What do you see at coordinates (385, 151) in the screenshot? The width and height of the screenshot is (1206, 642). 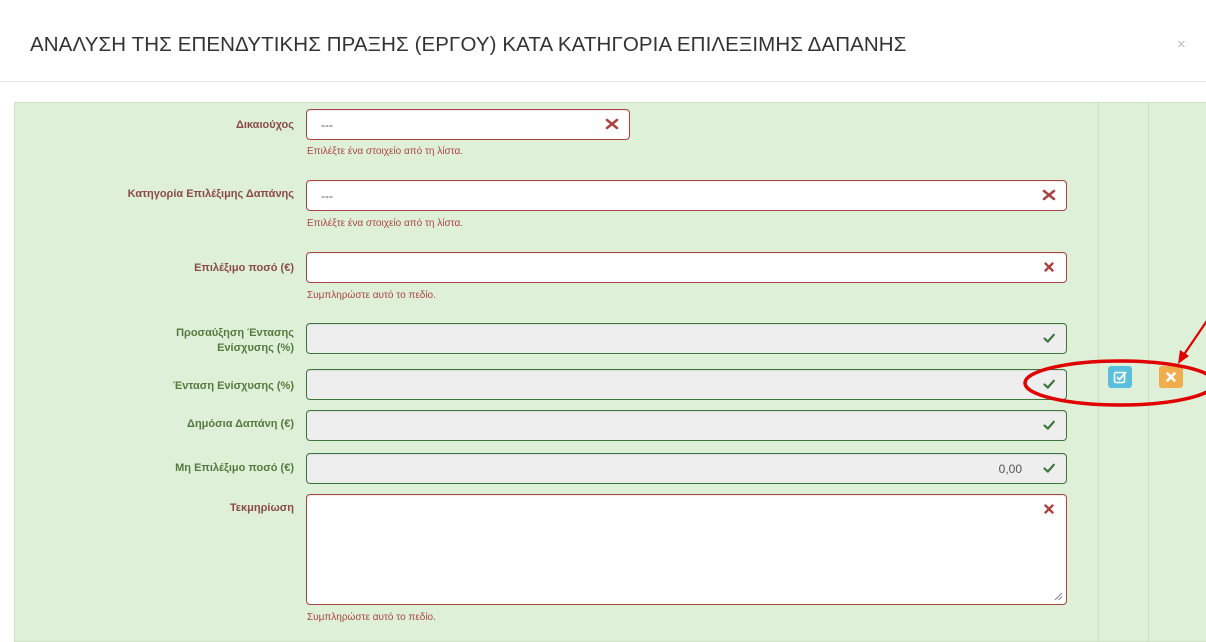 I see `beneficiary-help: Επιλέξτε ένα στοιχείο από τη λίστα.` at bounding box center [385, 151].